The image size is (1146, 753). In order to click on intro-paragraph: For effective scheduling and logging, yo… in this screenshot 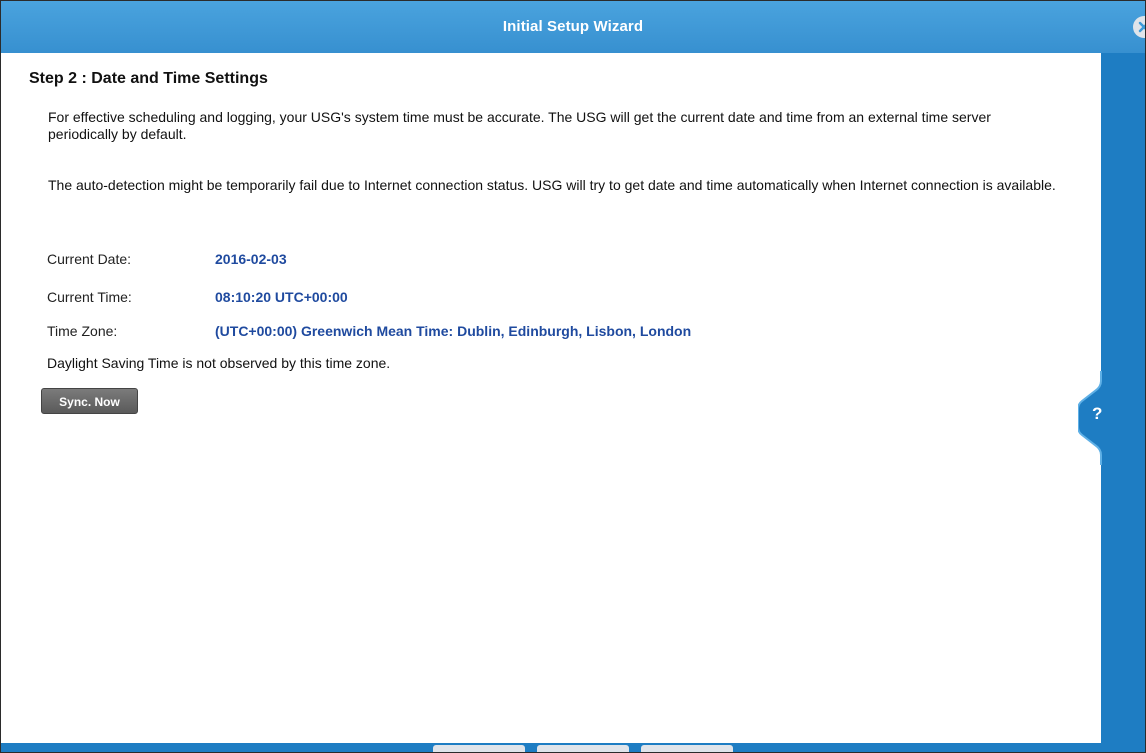, I will do `click(519, 125)`.